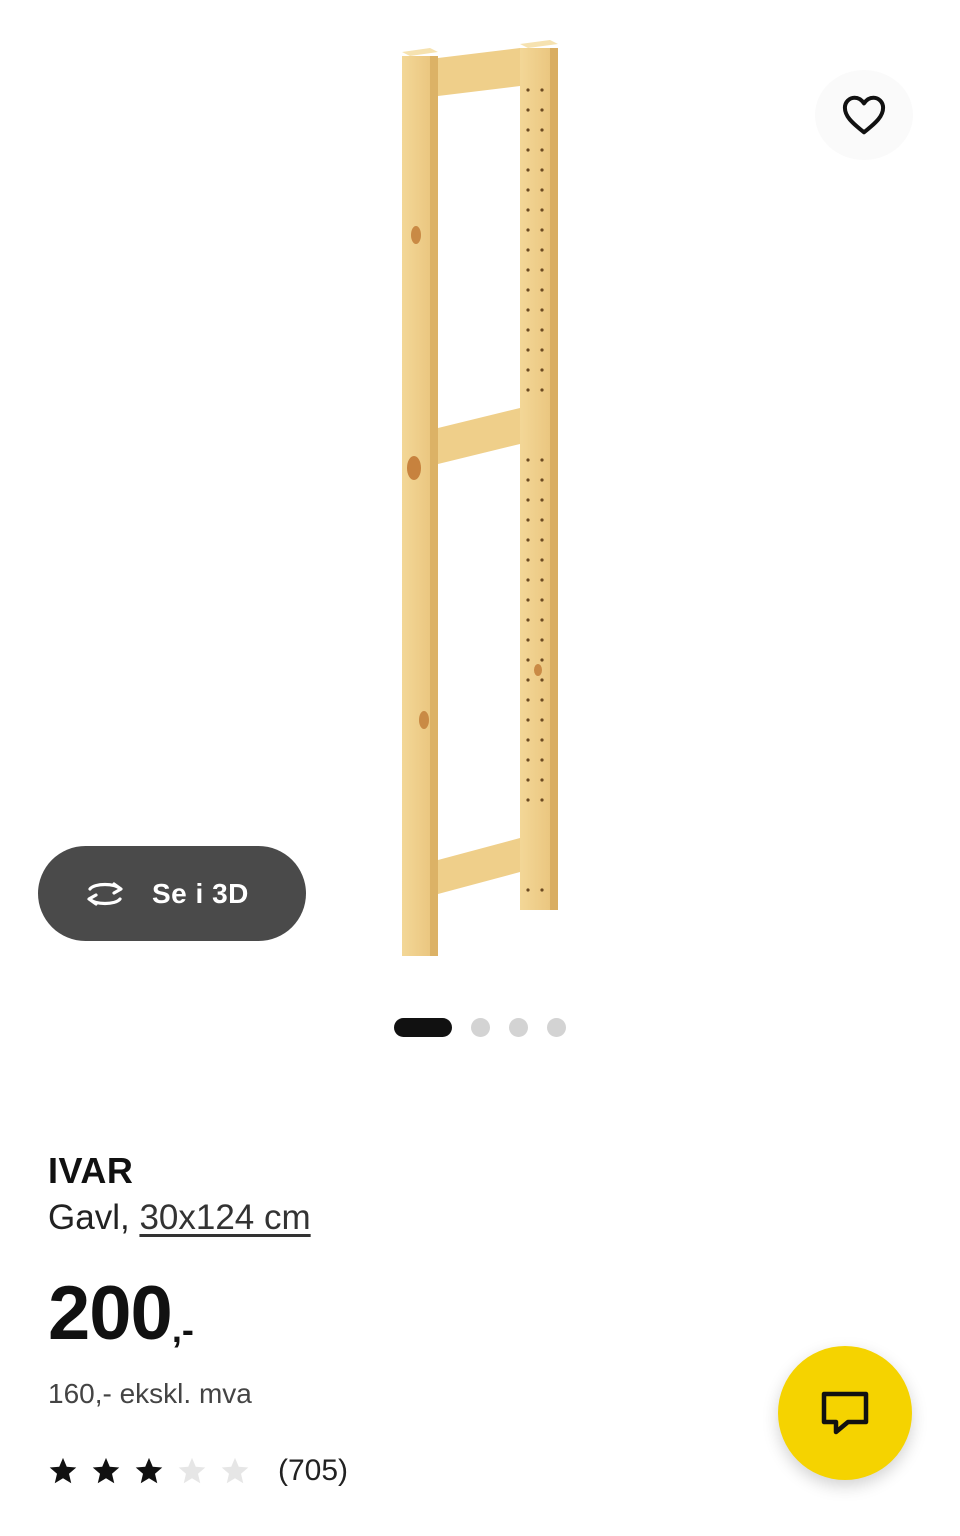 The height and width of the screenshot is (1536, 960). What do you see at coordinates (313, 1471) in the screenshot?
I see `review-count: (705)` at bounding box center [313, 1471].